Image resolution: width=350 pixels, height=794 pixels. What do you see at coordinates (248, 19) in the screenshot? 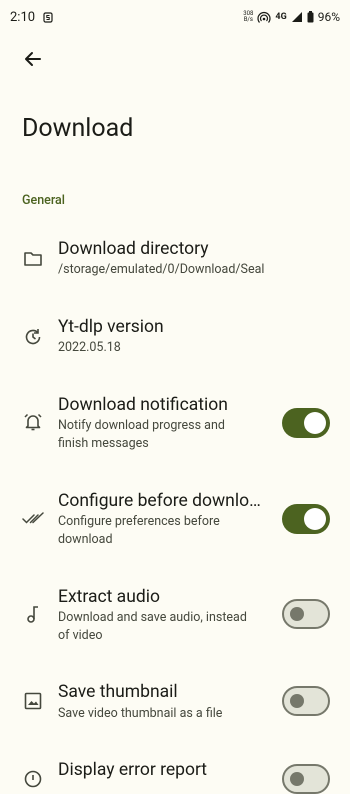
I see `network-speed-unit: B/s` at bounding box center [248, 19].